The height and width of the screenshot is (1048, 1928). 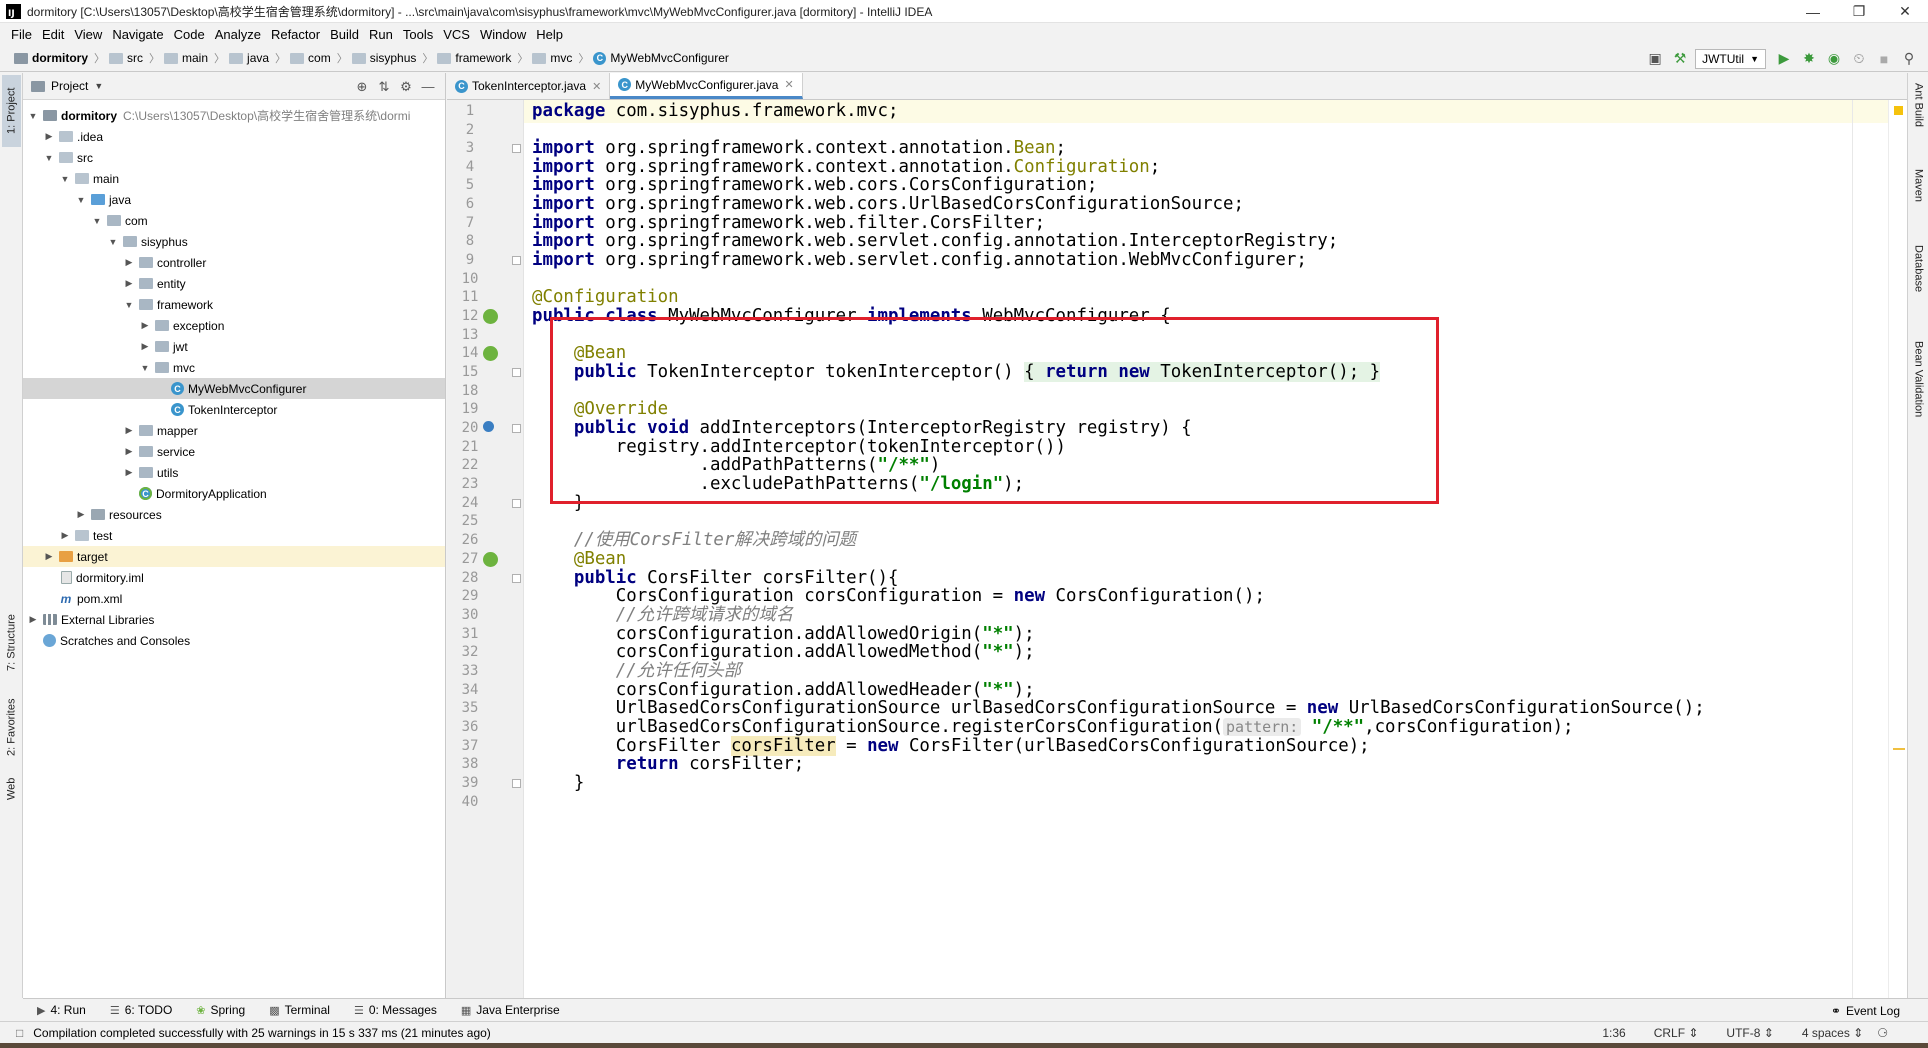 I want to click on close-button: ✕, so click(x=1905, y=11).